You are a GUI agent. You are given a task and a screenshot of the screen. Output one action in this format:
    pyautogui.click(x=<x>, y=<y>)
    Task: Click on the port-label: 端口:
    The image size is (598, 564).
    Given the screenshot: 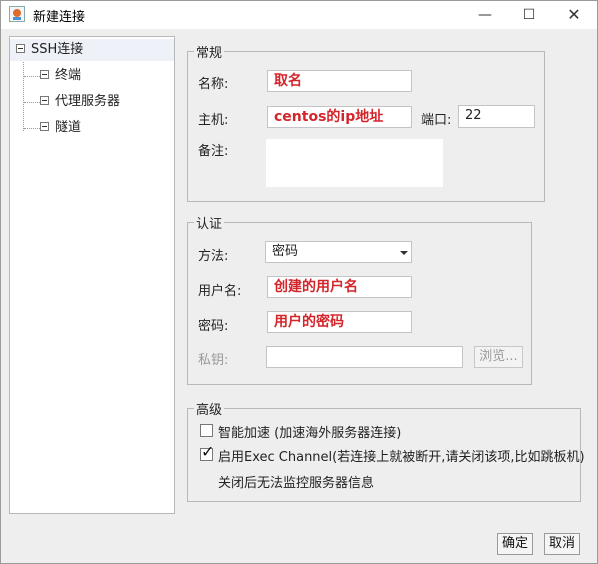 What is the action you would take?
    pyautogui.click(x=436, y=120)
    